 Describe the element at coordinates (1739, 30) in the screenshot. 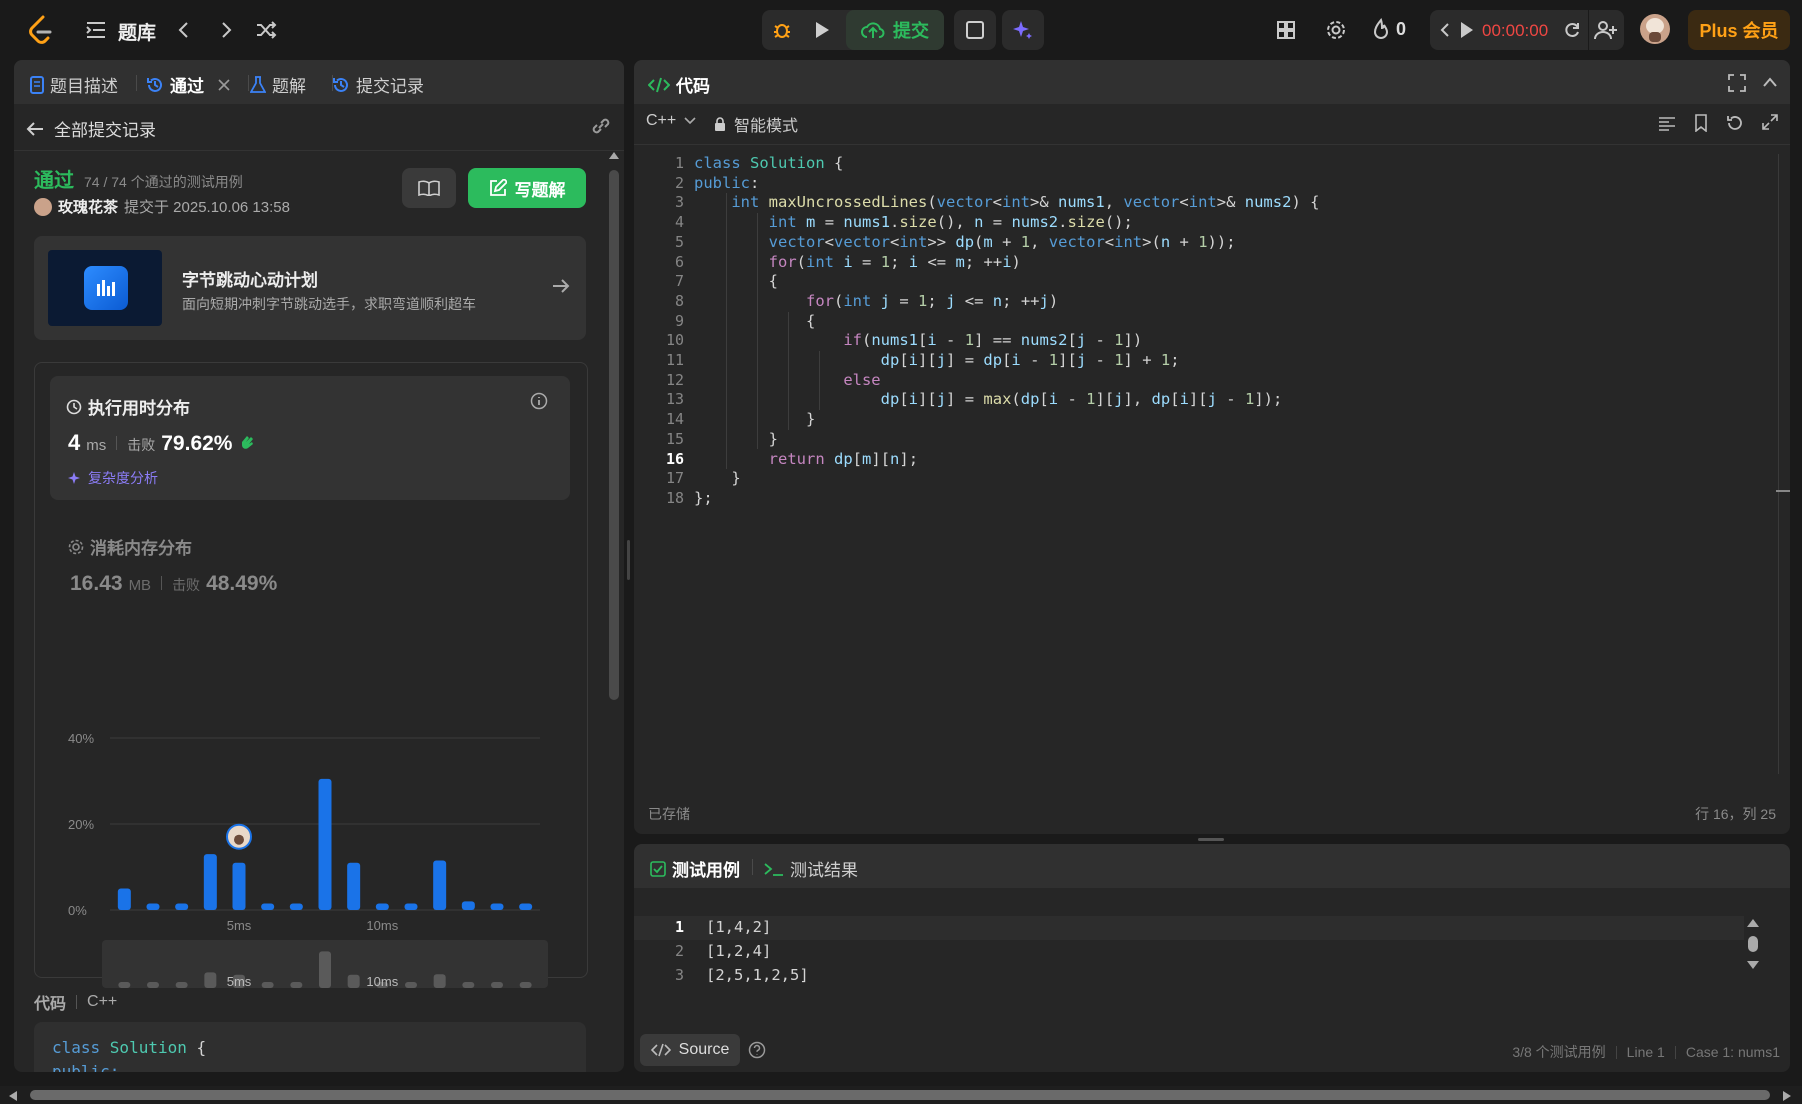

I see `plus-membership-button: Plus 会员` at that location.